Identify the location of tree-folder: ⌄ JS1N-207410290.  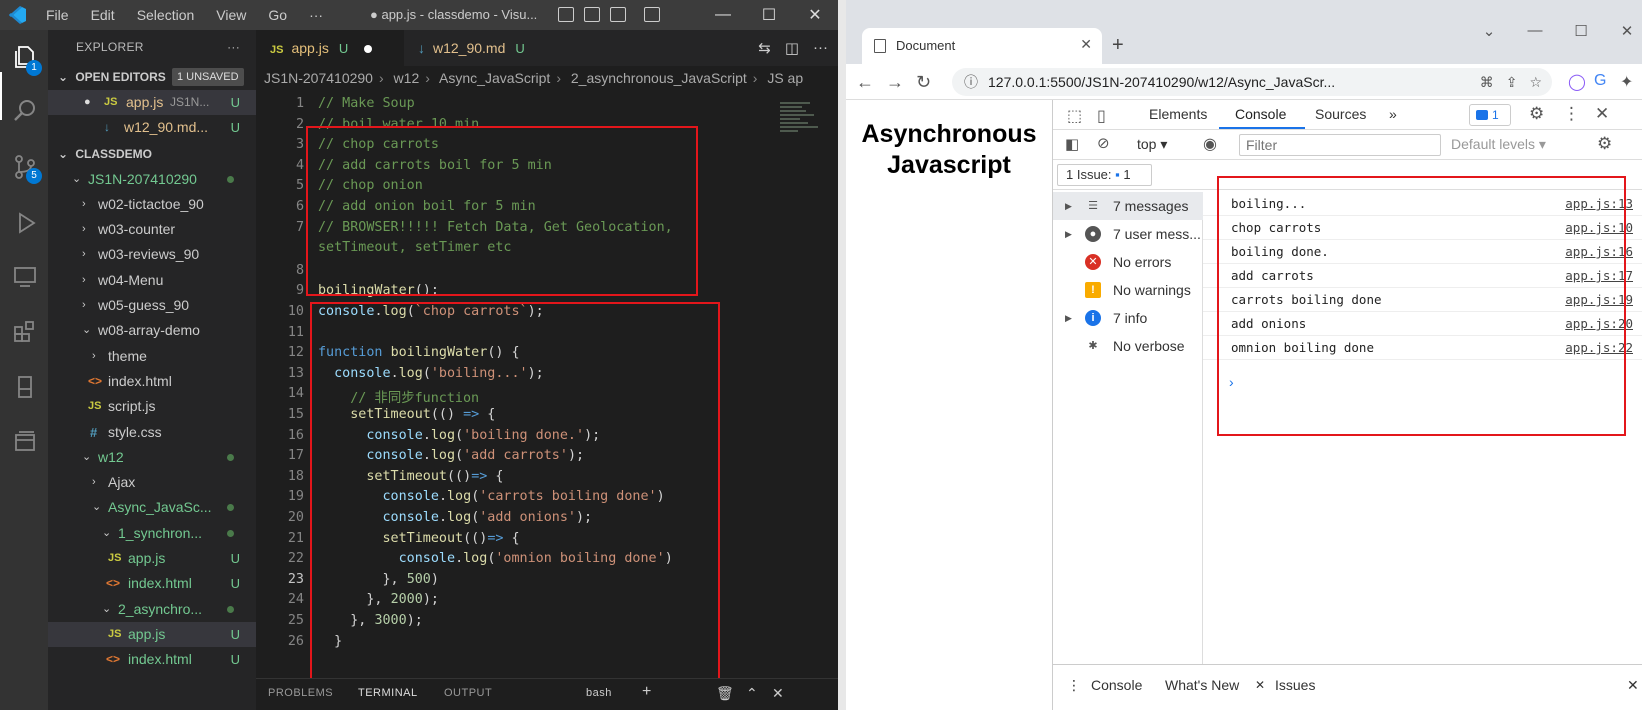
(152, 179).